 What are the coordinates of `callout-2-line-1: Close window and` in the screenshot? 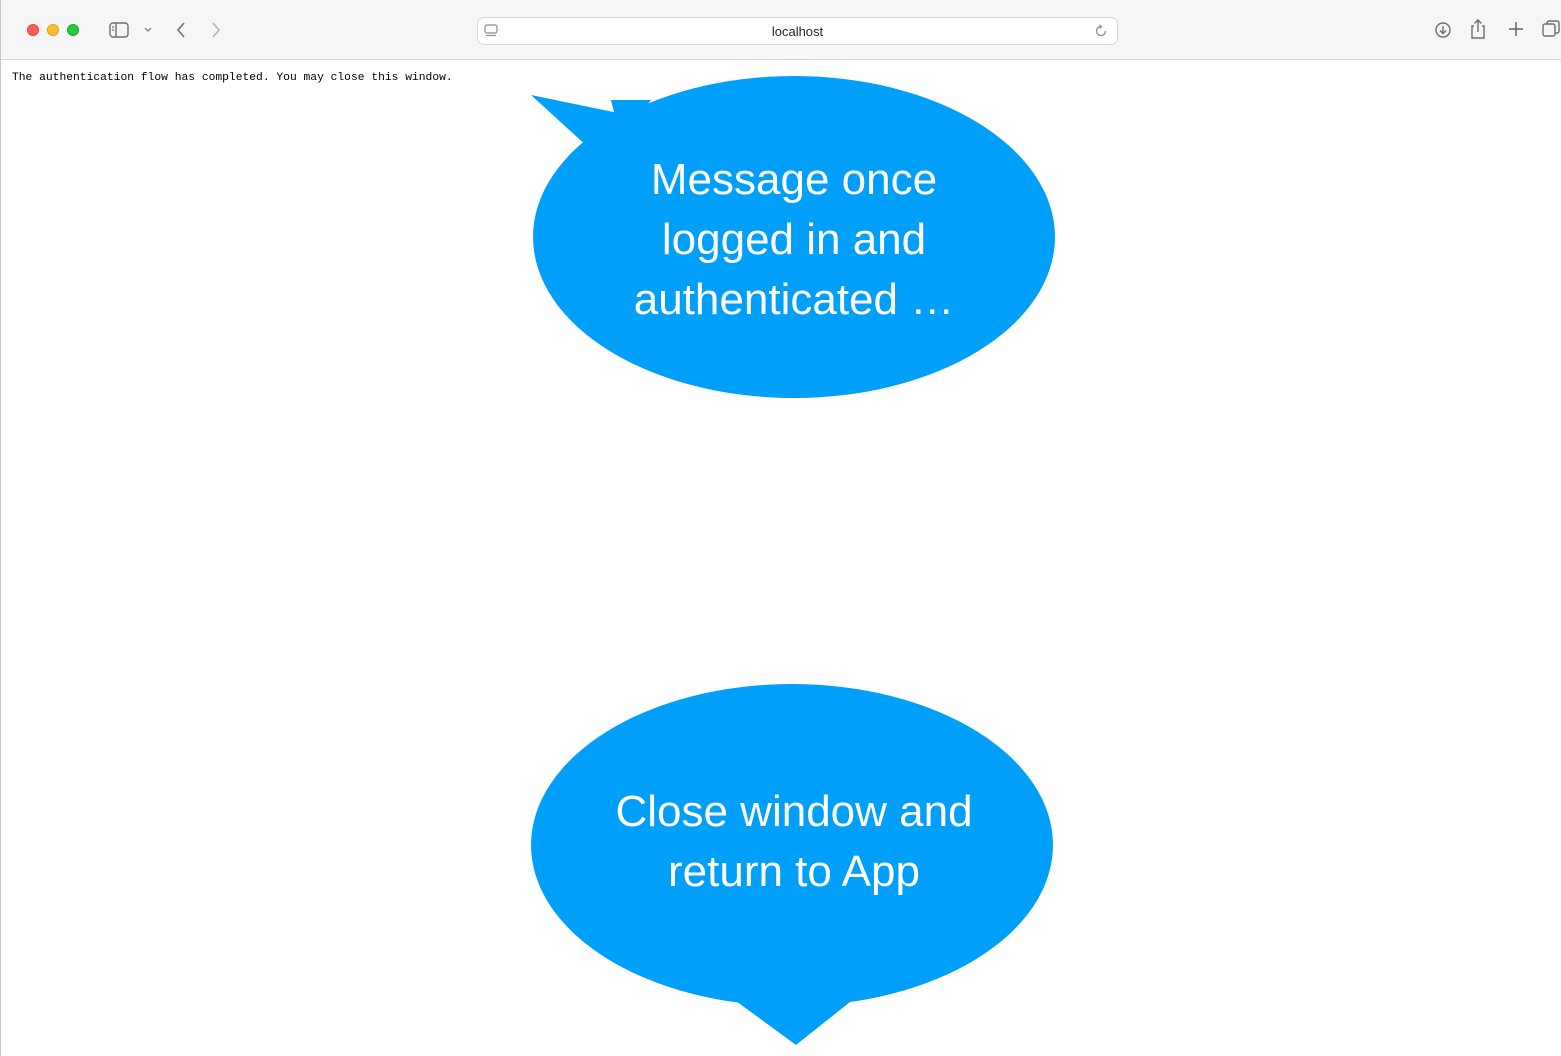 It's located at (794, 811).